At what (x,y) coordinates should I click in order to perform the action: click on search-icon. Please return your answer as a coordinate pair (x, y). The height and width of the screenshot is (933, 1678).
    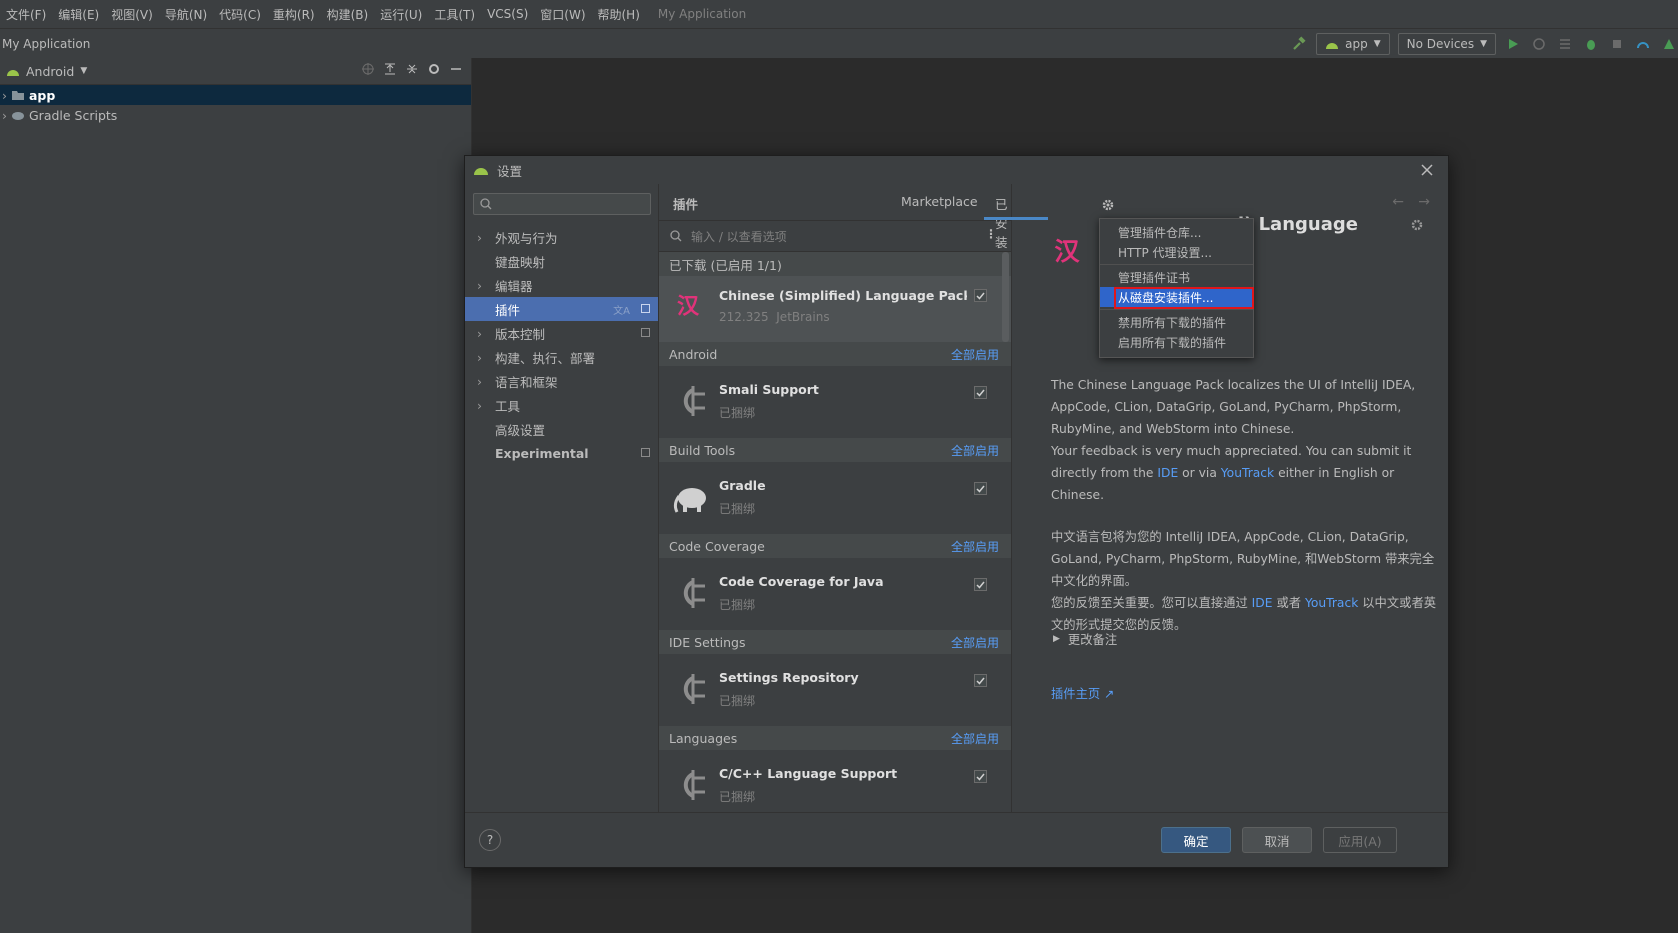
    Looking at the image, I should click on (486, 204).